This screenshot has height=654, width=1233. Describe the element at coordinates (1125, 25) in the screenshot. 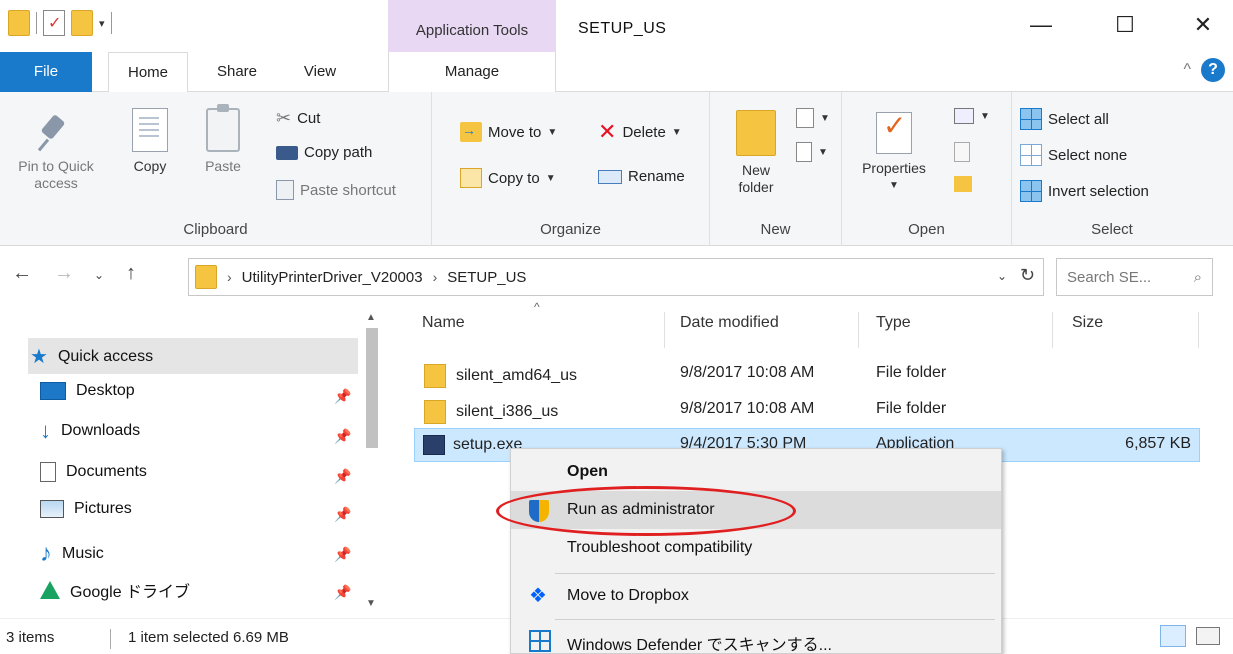

I see `maximize-button: ☐` at that location.